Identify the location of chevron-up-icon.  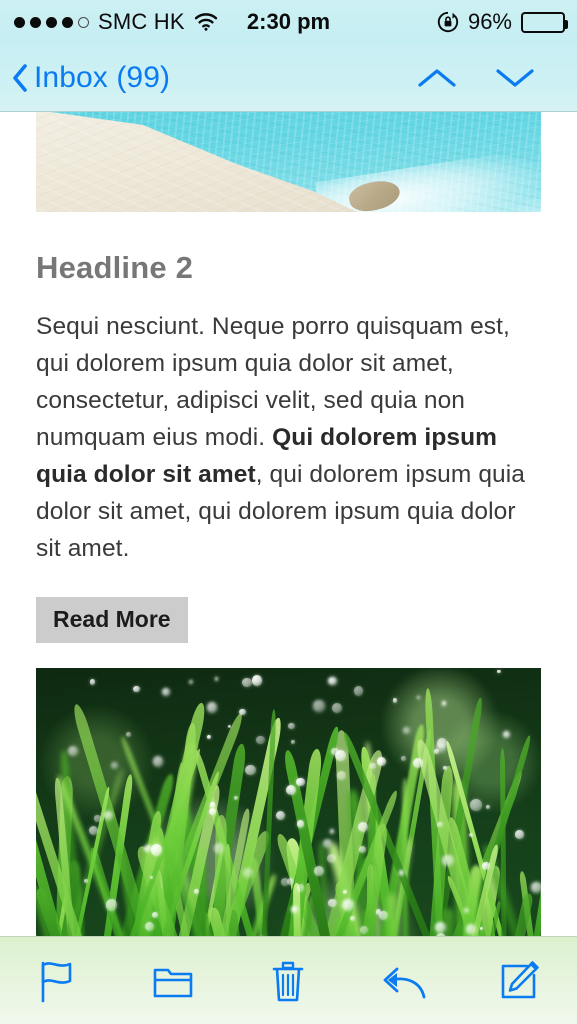
(437, 78).